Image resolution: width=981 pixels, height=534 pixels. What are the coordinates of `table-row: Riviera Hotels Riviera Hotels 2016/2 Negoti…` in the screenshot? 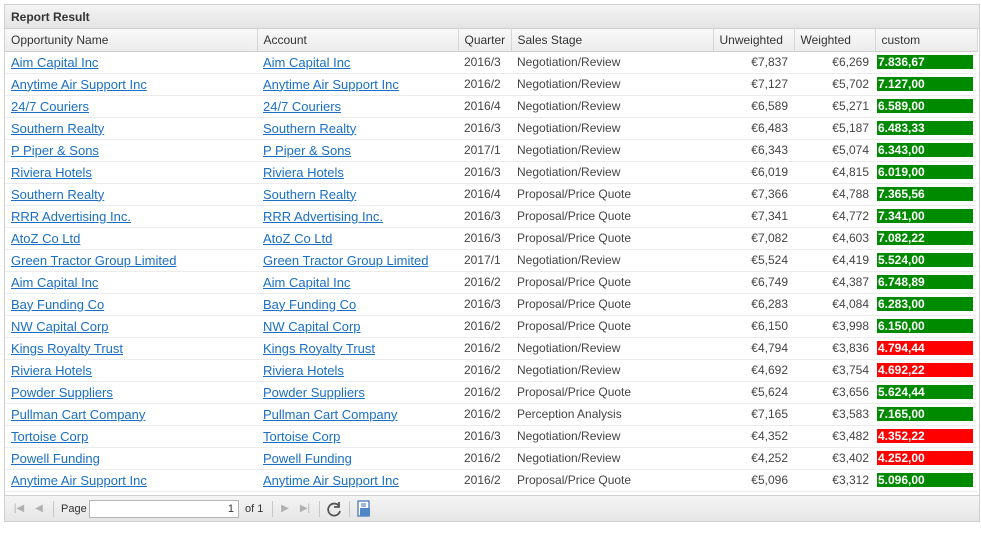 It's located at (491, 370).